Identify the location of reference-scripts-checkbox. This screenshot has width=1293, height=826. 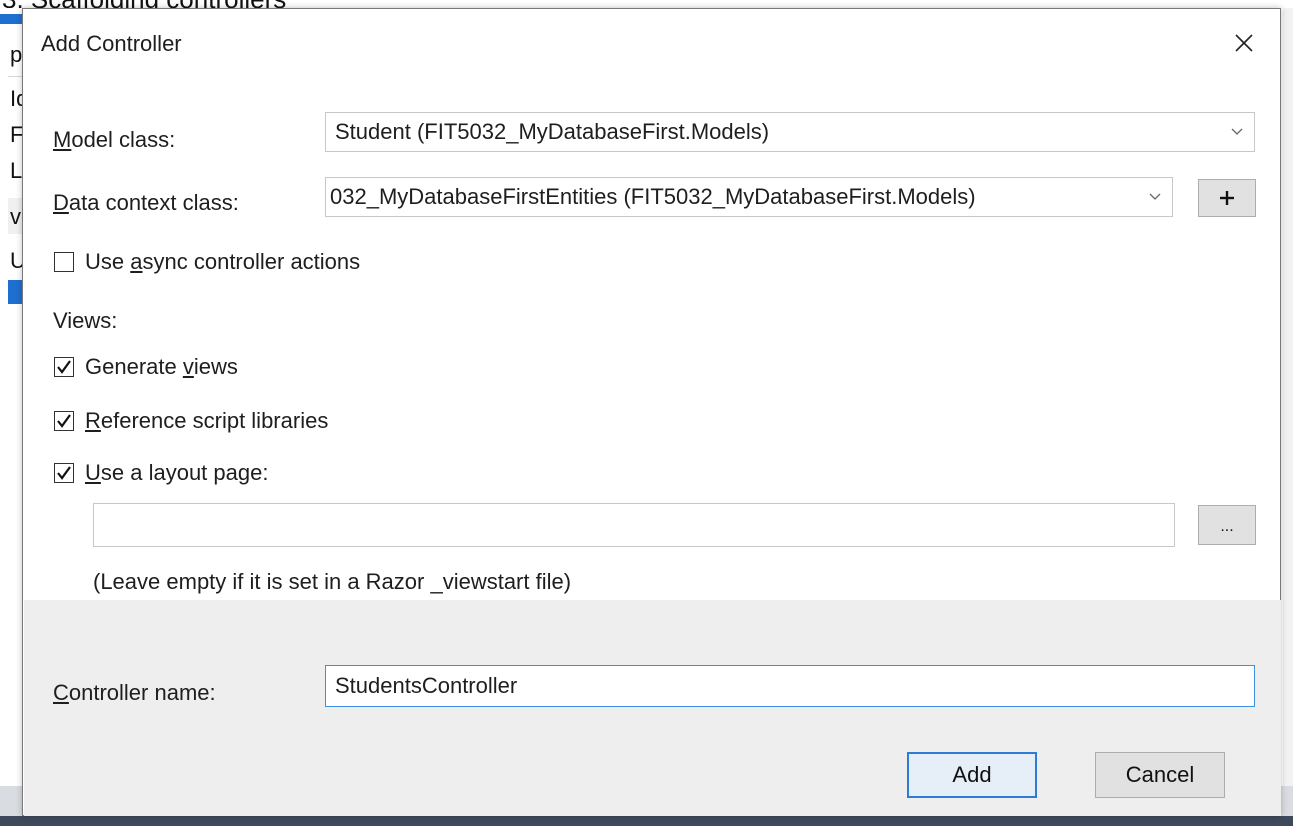
(64, 421).